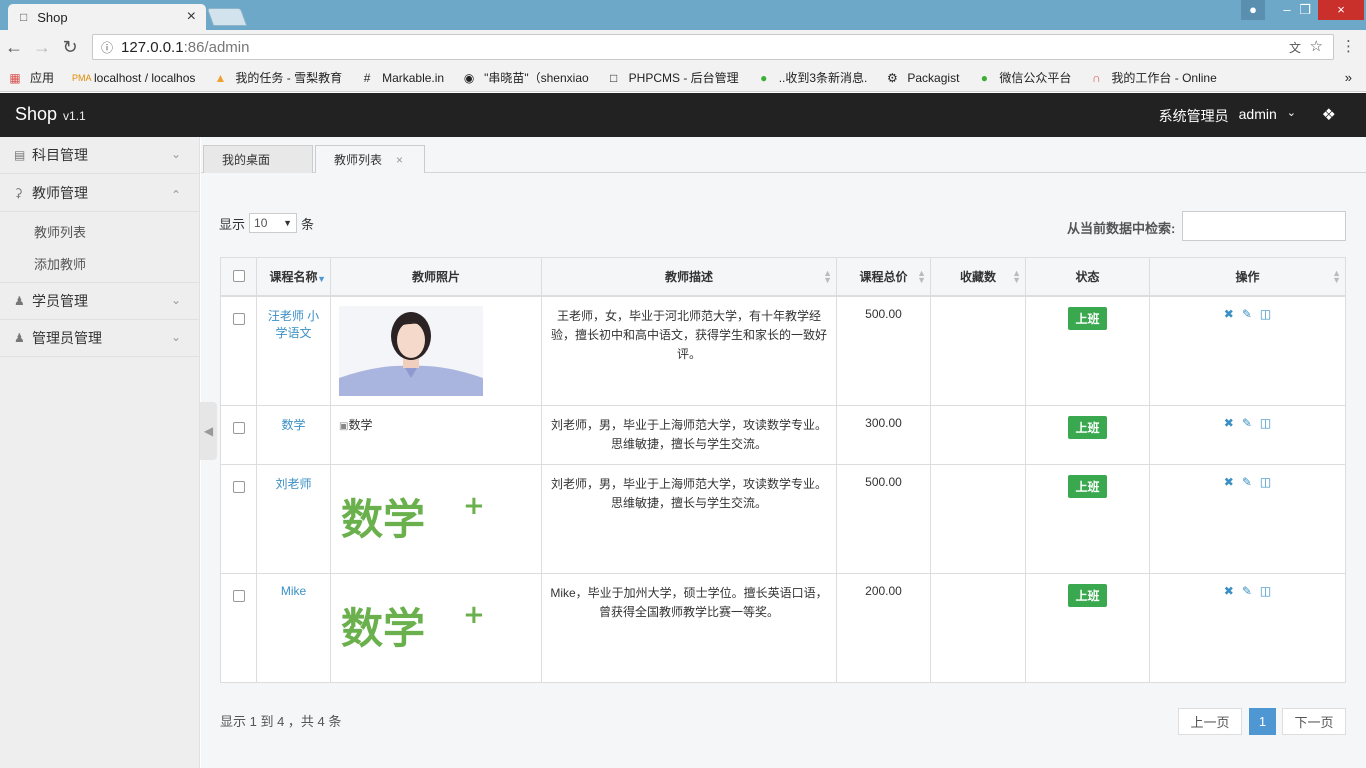 The height and width of the screenshot is (768, 1366). What do you see at coordinates (883, 277) in the screenshot?
I see `col-price: 课程总价 ▲ ▼` at bounding box center [883, 277].